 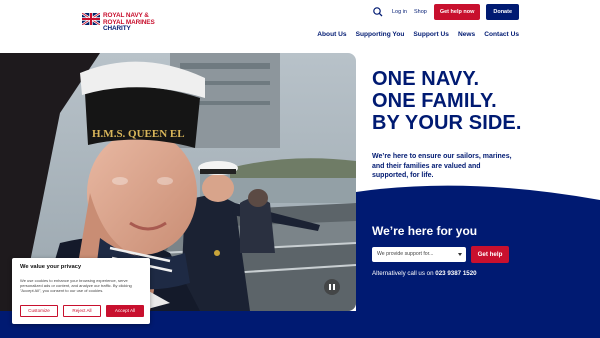 I want to click on headline-line-2: ONE FAMILY., so click(x=434, y=101).